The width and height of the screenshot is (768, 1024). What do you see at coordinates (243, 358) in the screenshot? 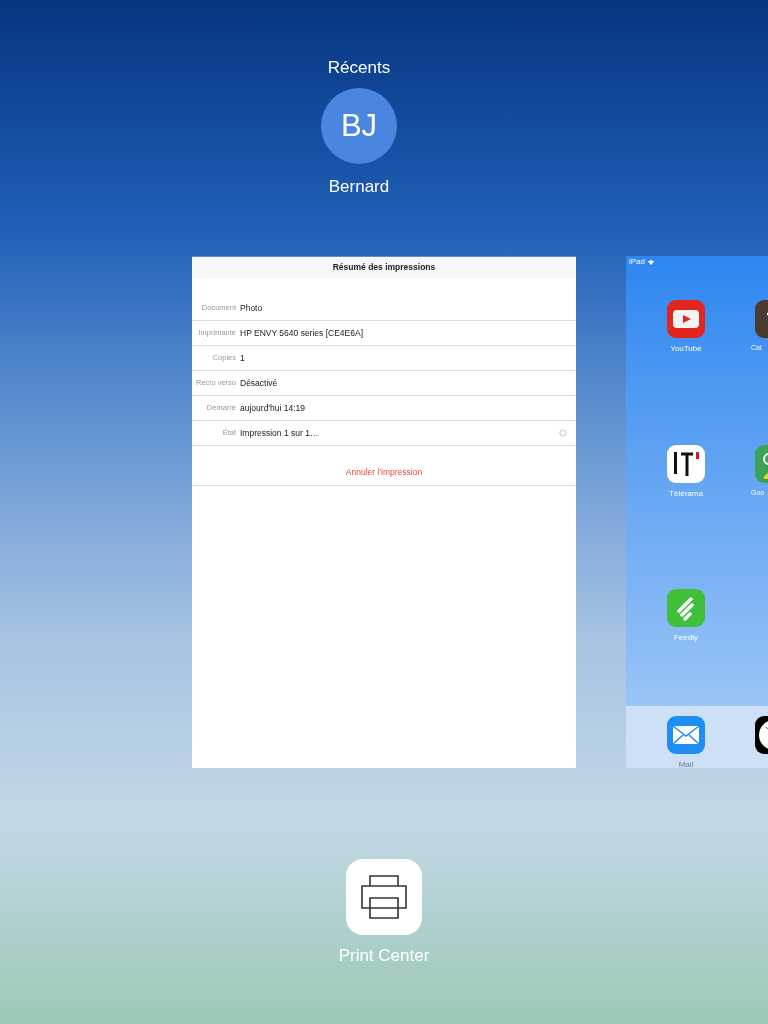
I see `field-value: 1` at bounding box center [243, 358].